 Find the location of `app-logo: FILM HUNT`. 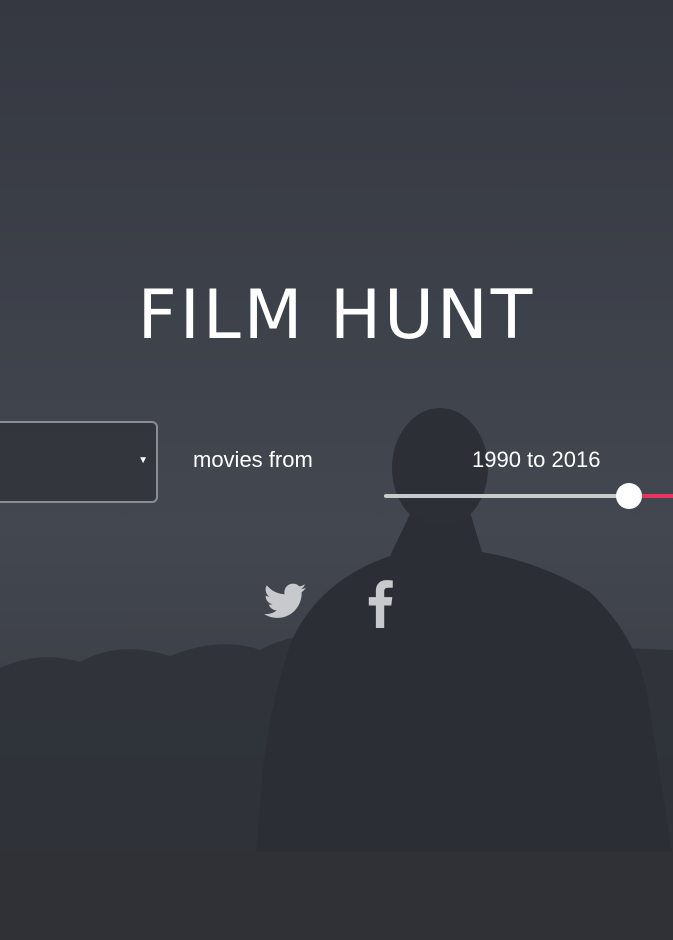

app-logo: FILM HUNT is located at coordinates (336, 316).